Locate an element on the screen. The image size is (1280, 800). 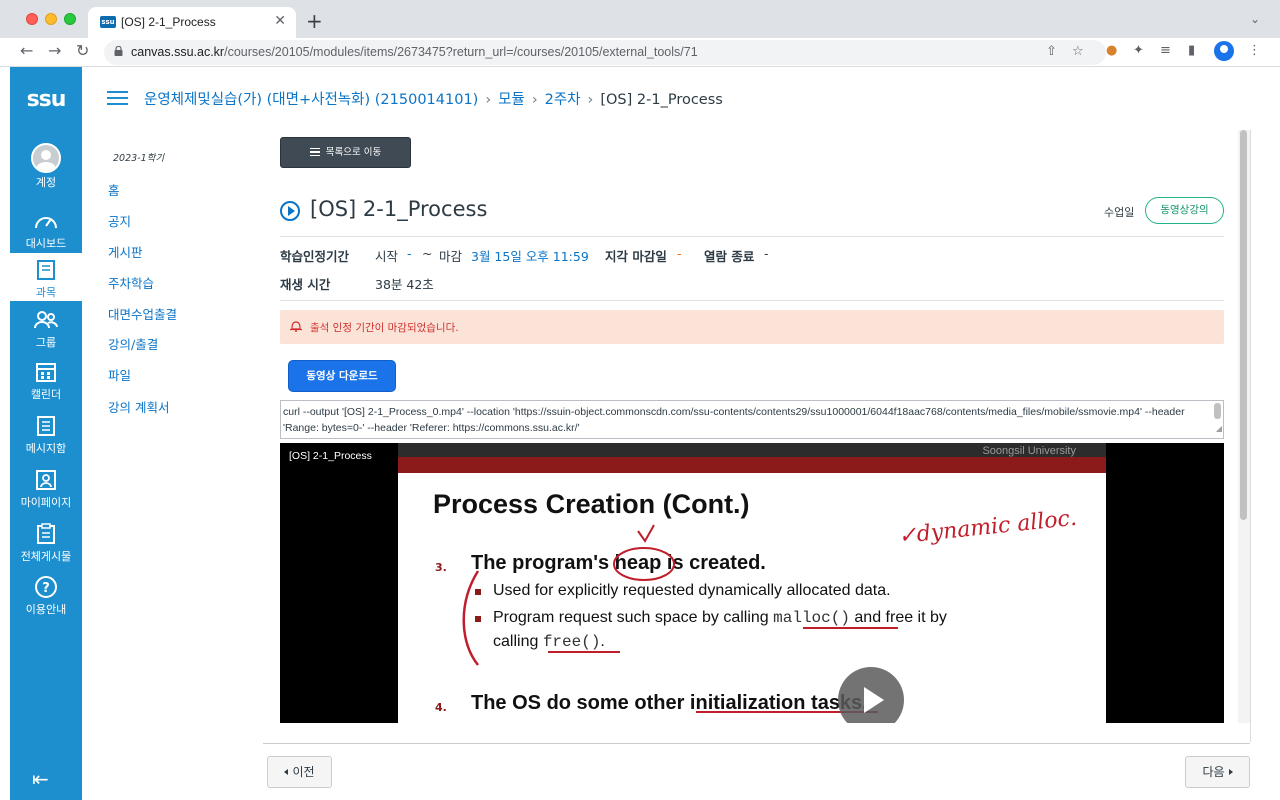
browser-tab: ssu [OS] 2-1_Process ✕ is located at coordinates (192, 22).